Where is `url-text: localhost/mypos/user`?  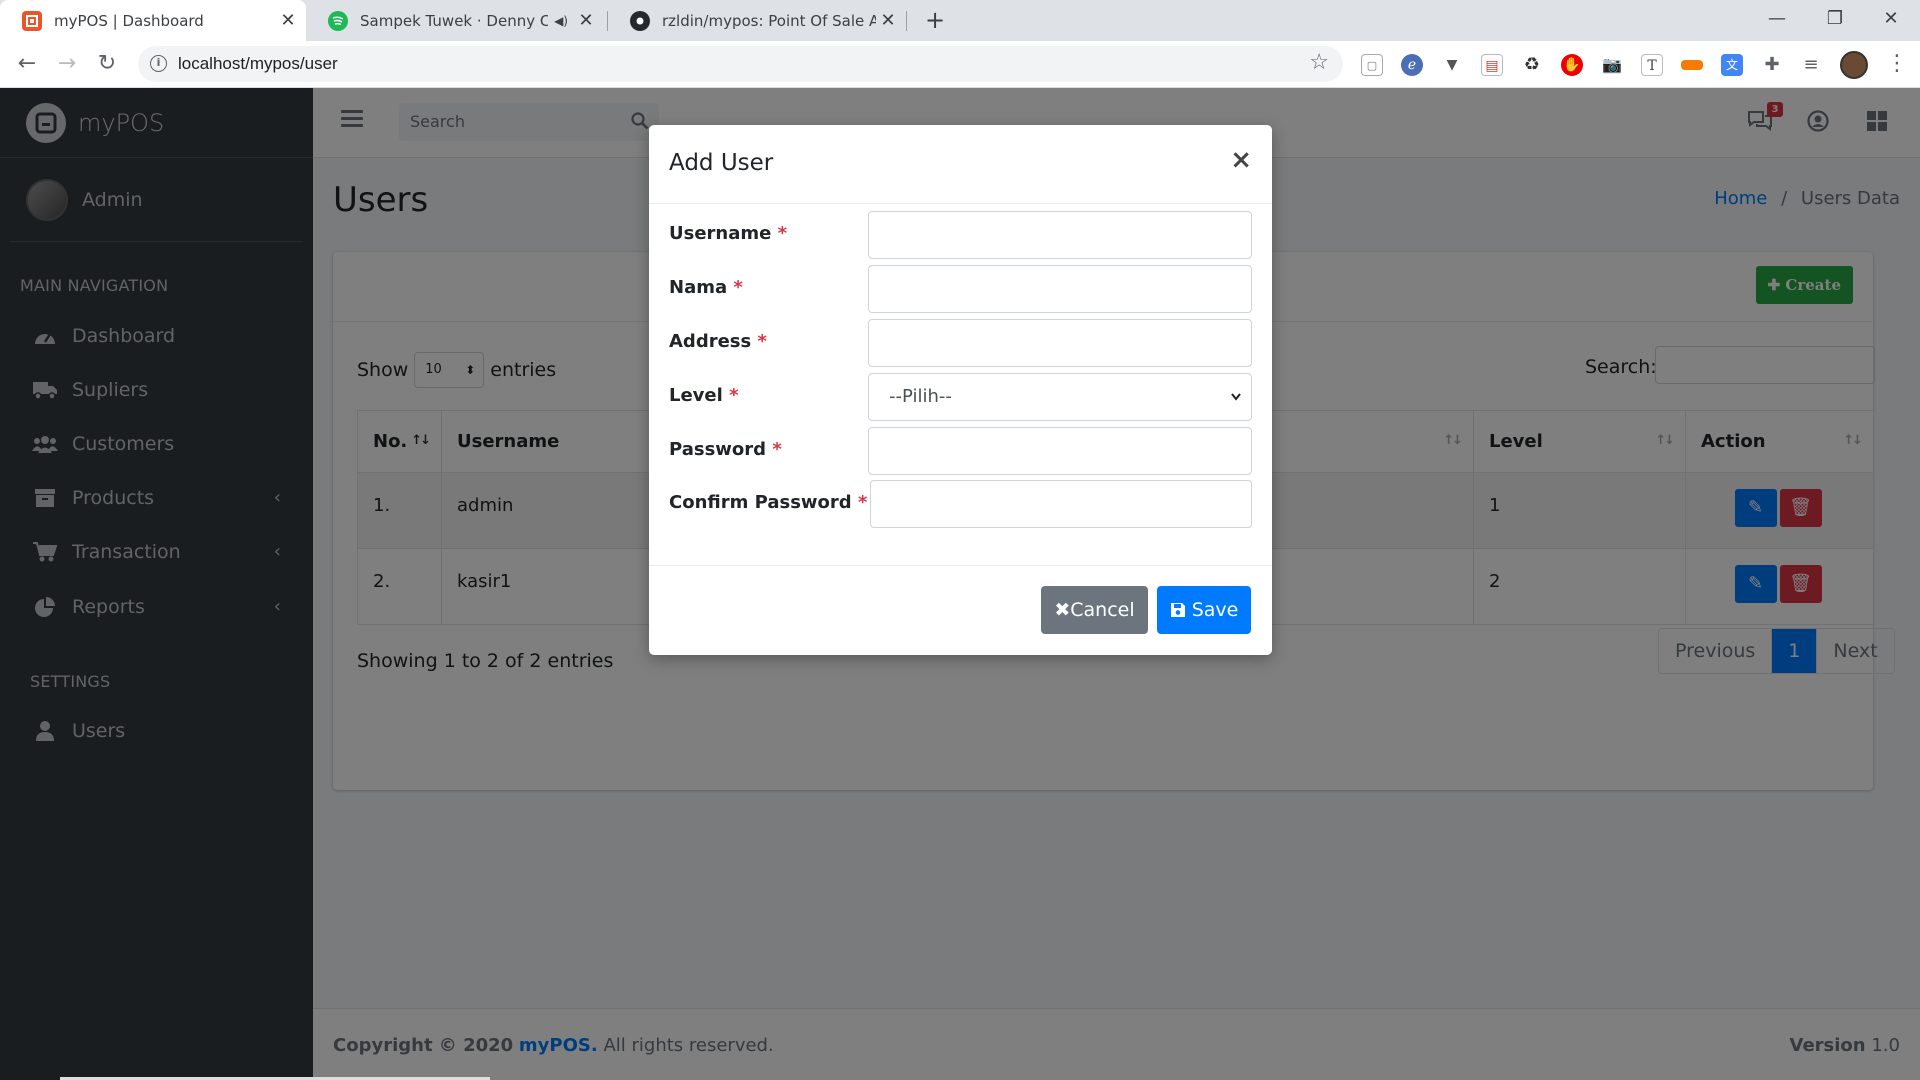
url-text: localhost/mypos/user is located at coordinates (258, 64).